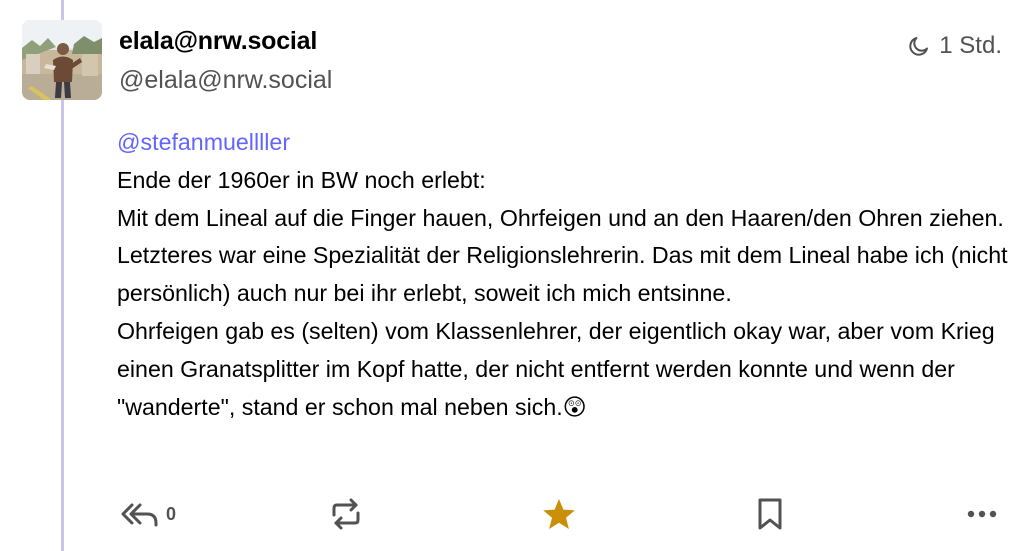 Image resolution: width=1024 pixels, height=551 pixels. I want to click on action-bar: 0, so click(562, 514).